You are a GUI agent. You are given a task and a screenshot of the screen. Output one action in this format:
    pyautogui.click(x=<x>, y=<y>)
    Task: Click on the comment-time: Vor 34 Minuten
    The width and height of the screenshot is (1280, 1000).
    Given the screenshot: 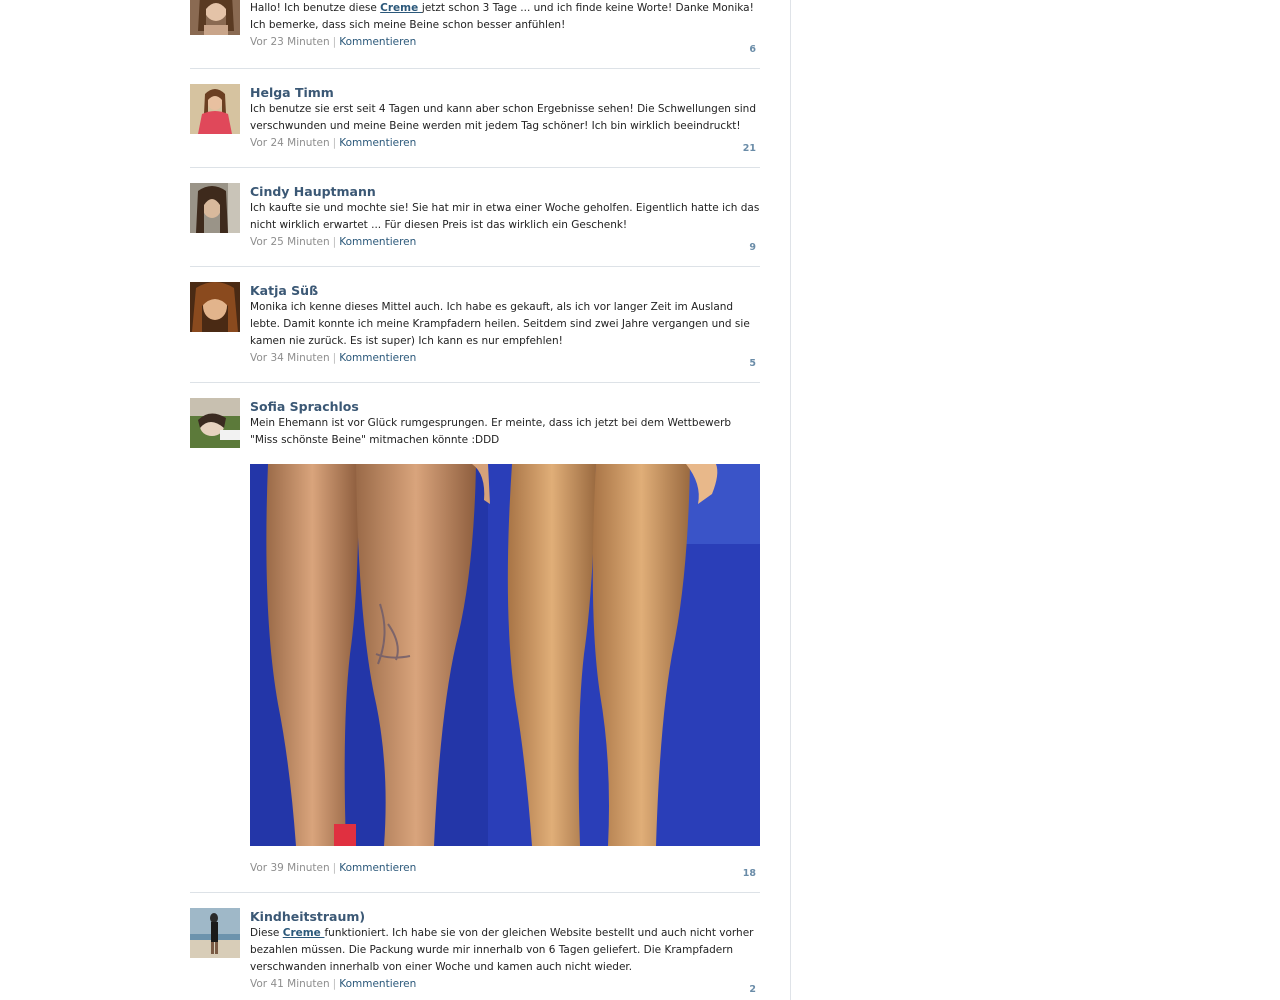 What is the action you would take?
    pyautogui.click(x=290, y=358)
    